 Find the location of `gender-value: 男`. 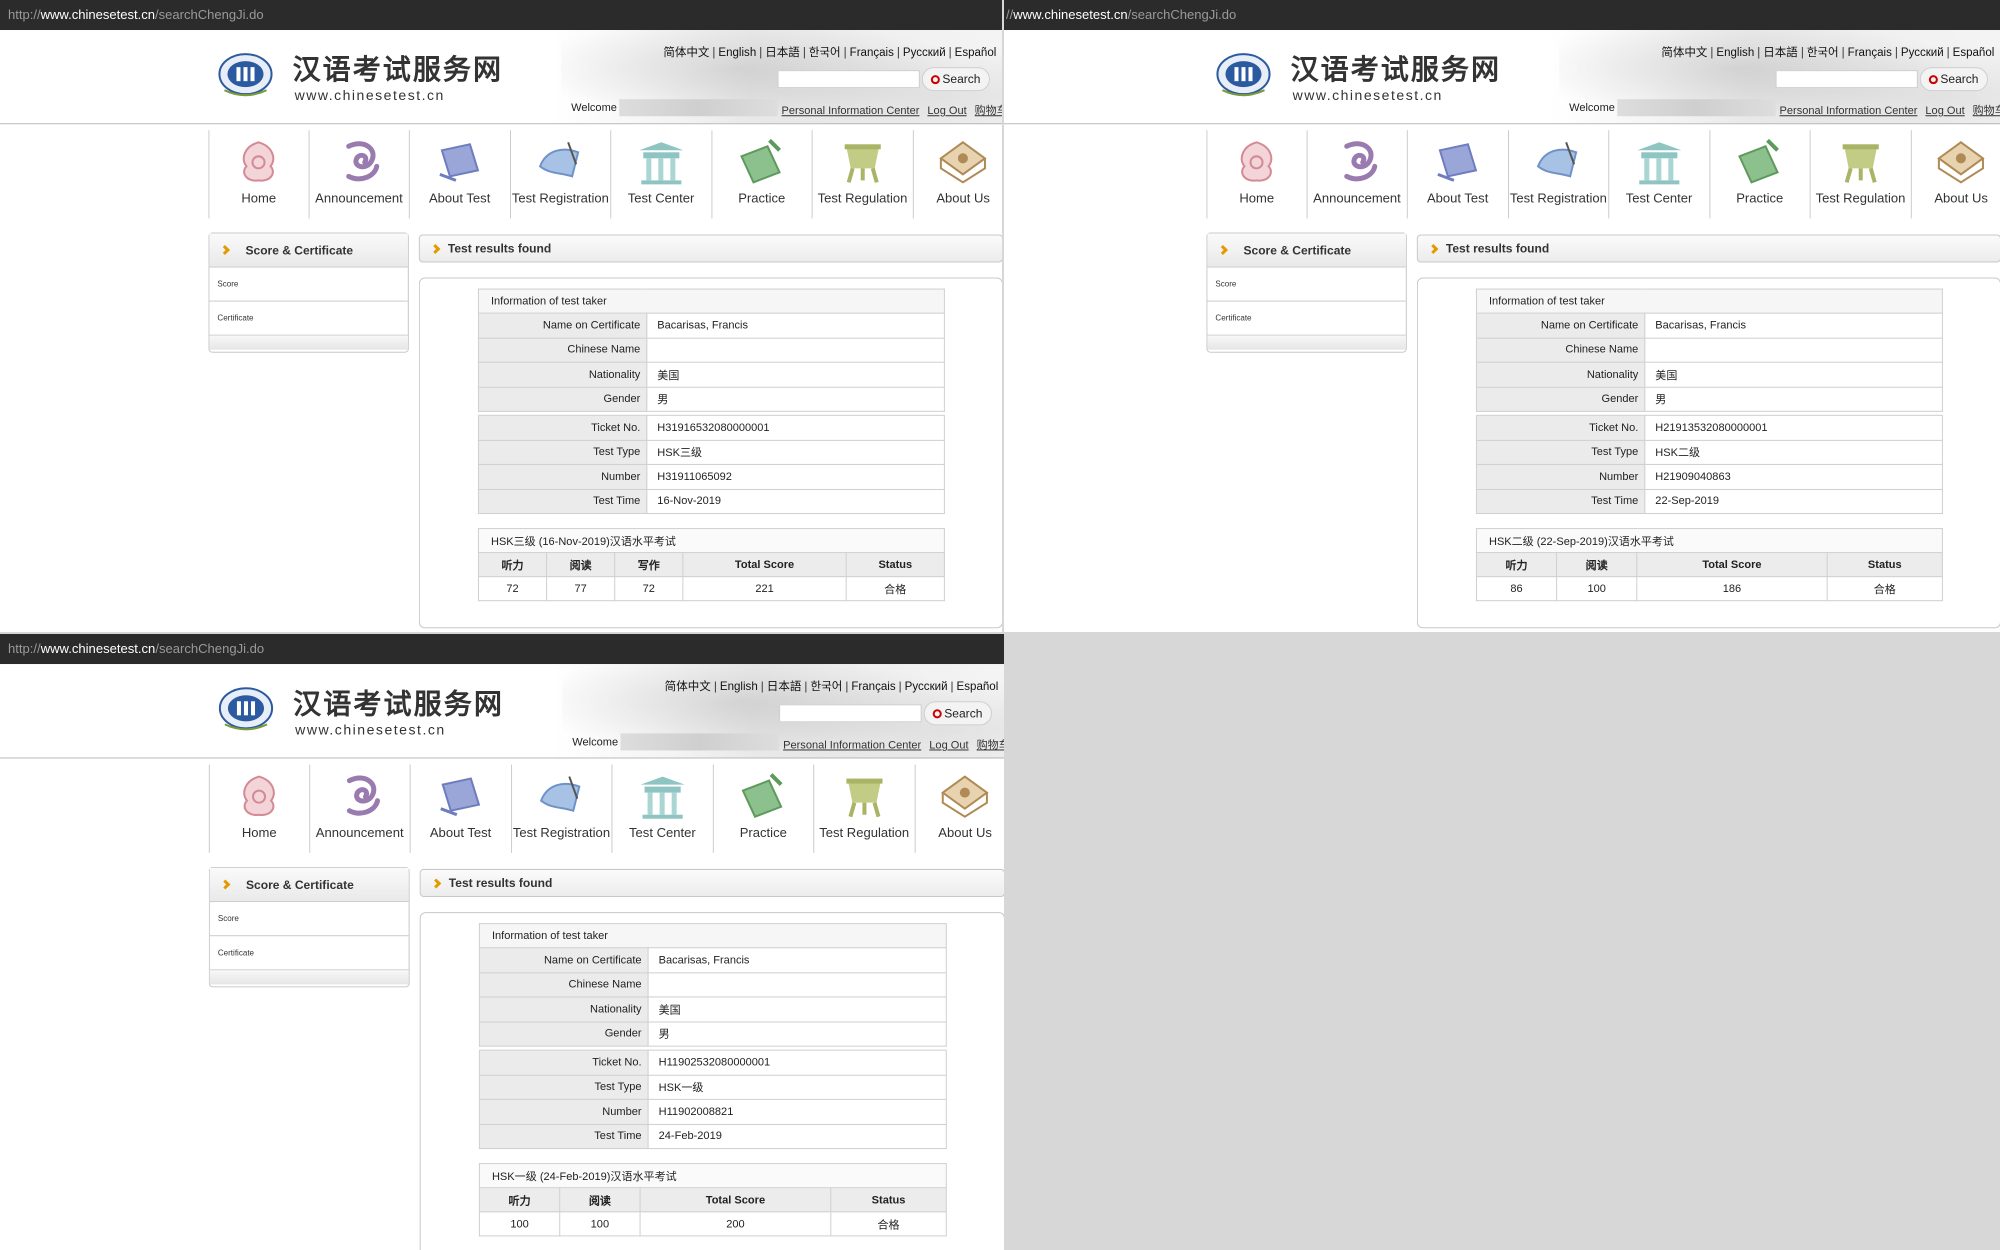

gender-value: 男 is located at coordinates (1793, 399).